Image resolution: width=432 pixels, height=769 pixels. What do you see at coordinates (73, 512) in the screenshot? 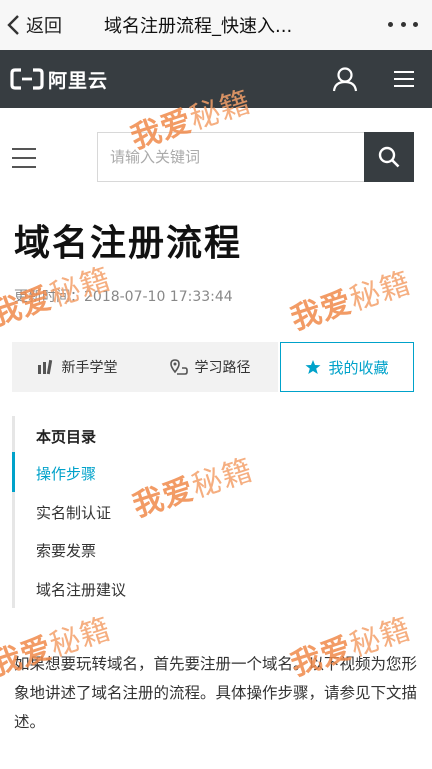
I see `toc-item-real-name: 实名制认证` at bounding box center [73, 512].